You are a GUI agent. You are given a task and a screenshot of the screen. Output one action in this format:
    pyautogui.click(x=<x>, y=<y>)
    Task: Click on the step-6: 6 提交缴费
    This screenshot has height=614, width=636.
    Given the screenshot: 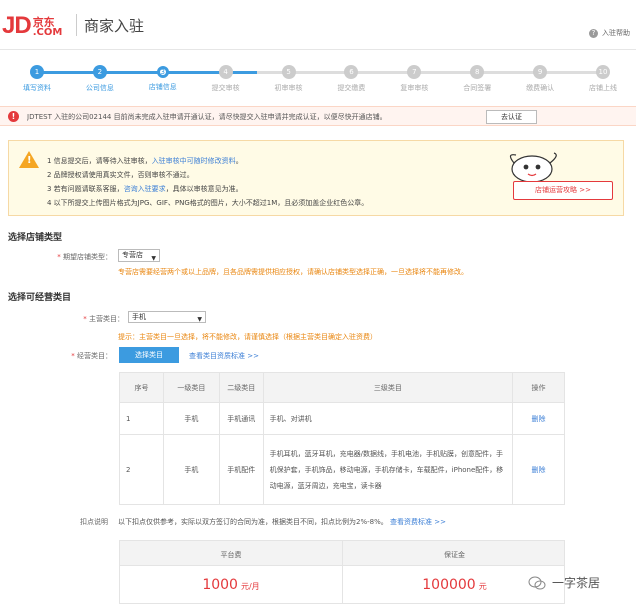 What is the action you would take?
    pyautogui.click(x=351, y=78)
    